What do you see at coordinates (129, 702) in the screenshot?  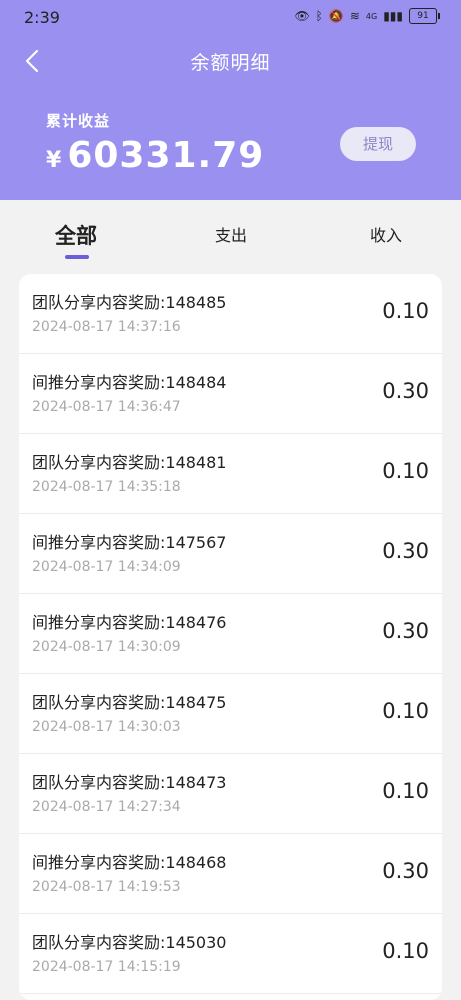 I see `record-title: 团队分享内容奖励:148475` at bounding box center [129, 702].